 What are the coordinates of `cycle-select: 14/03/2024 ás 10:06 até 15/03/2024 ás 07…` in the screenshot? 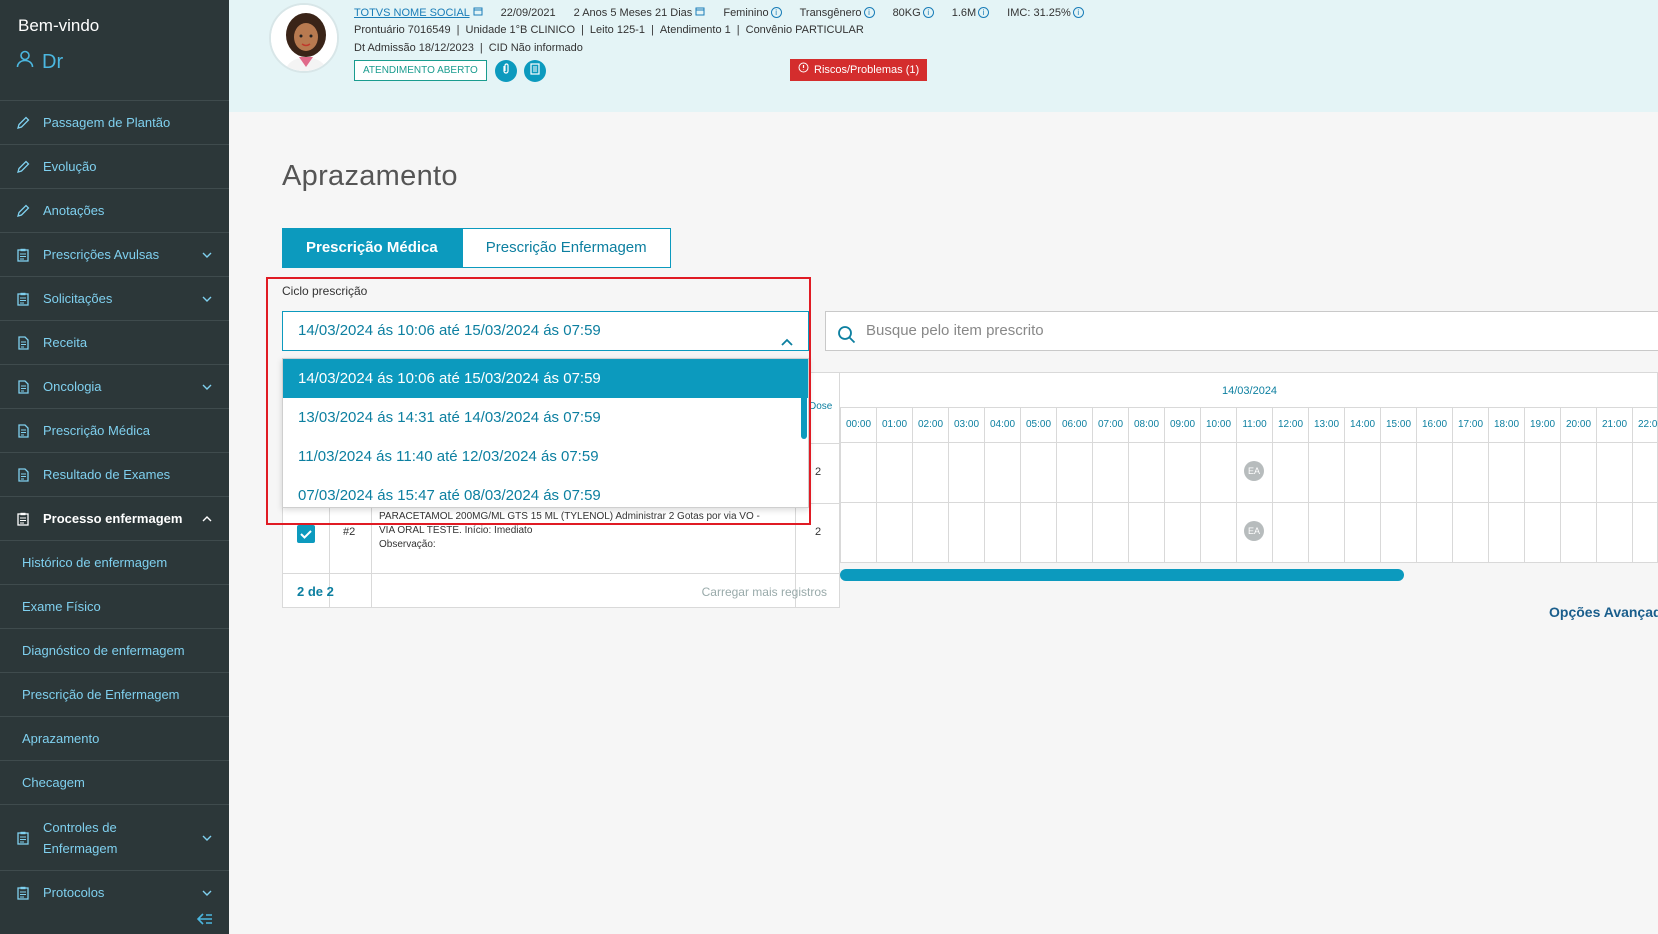 It's located at (545, 331).